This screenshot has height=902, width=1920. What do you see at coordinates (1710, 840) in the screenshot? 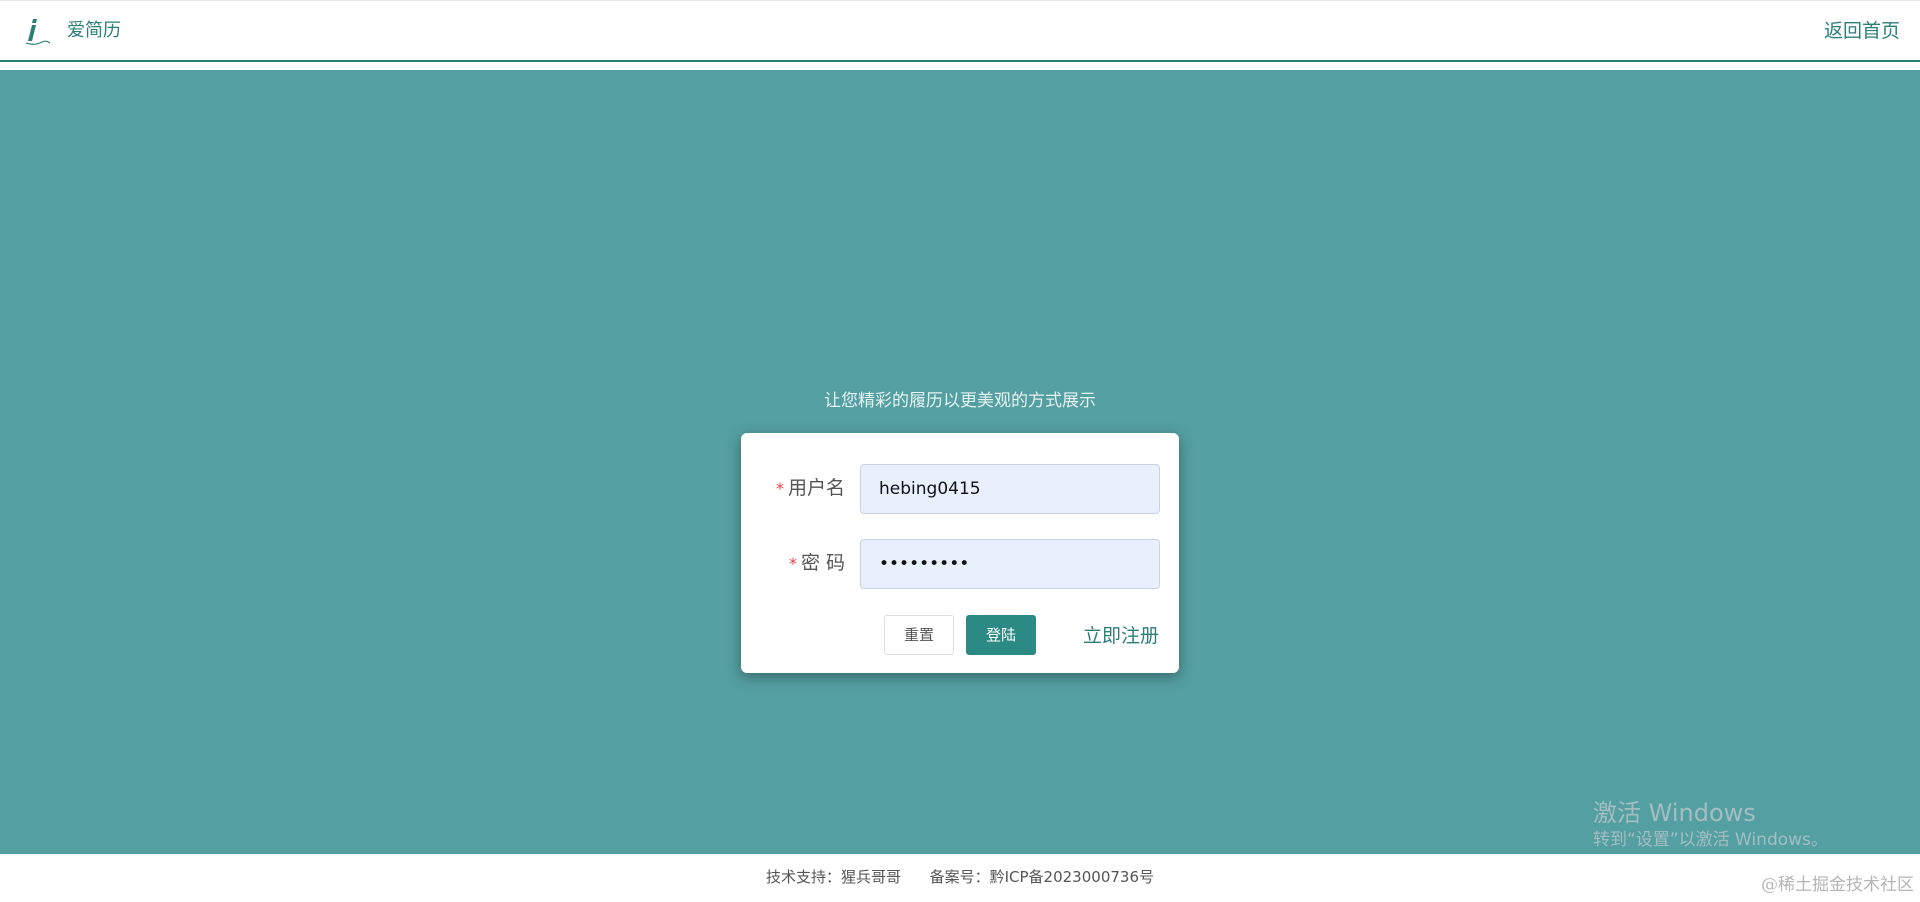
I see `windows-activation-subtitle: 转到“设置”以激活 Windows。` at bounding box center [1710, 840].